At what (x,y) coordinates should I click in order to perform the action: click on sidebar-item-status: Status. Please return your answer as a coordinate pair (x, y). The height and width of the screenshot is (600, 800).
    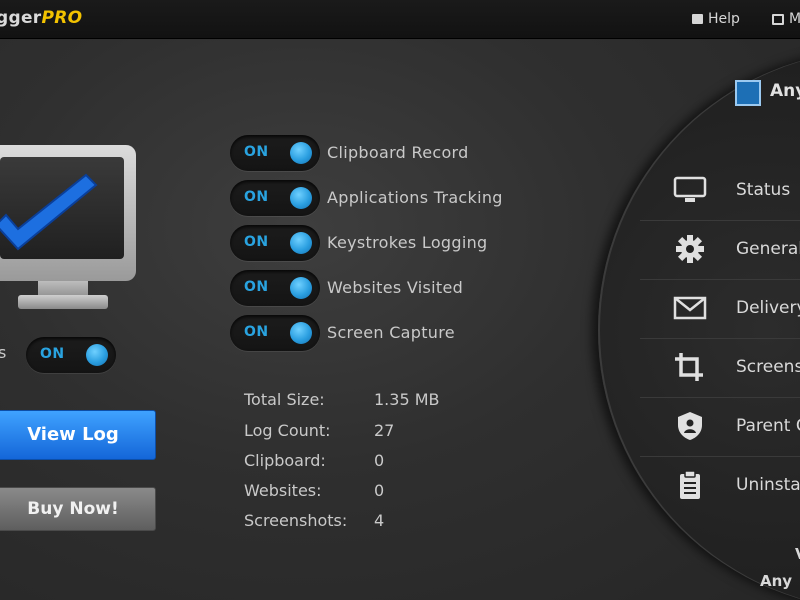
    Looking at the image, I should click on (730, 191).